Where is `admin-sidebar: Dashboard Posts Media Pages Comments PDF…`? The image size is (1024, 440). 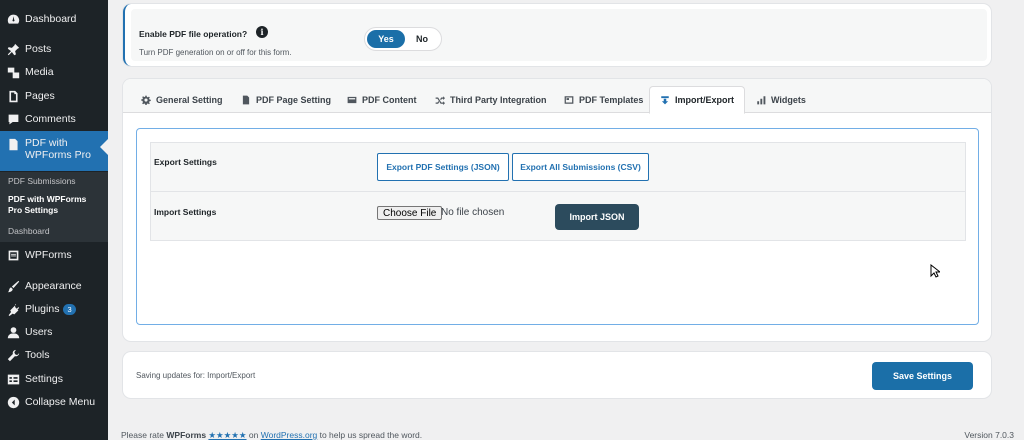
admin-sidebar: Dashboard Posts Media Pages Comments PDF… is located at coordinates (54, 220).